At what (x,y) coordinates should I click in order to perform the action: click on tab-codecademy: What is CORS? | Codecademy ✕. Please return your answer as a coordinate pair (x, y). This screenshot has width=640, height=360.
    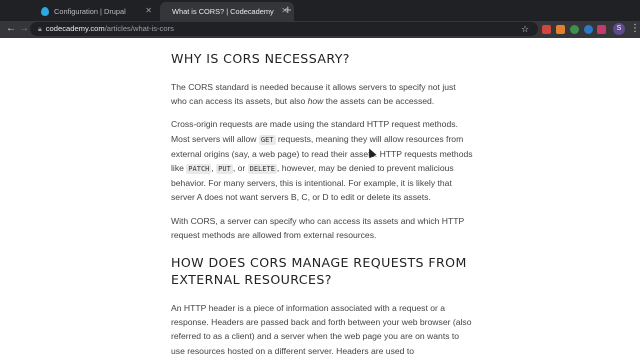
    Looking at the image, I should click on (227, 11).